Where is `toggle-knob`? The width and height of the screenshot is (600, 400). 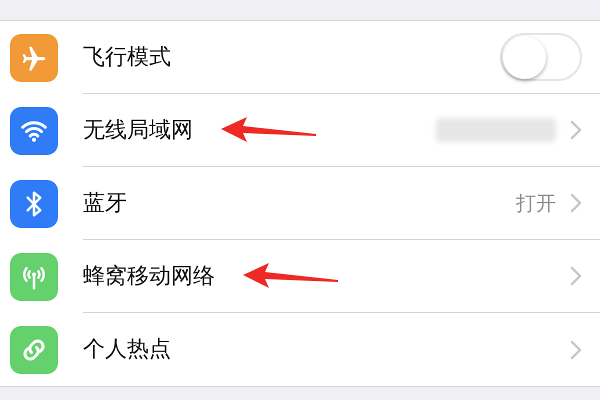
toggle-knob is located at coordinates (524, 57).